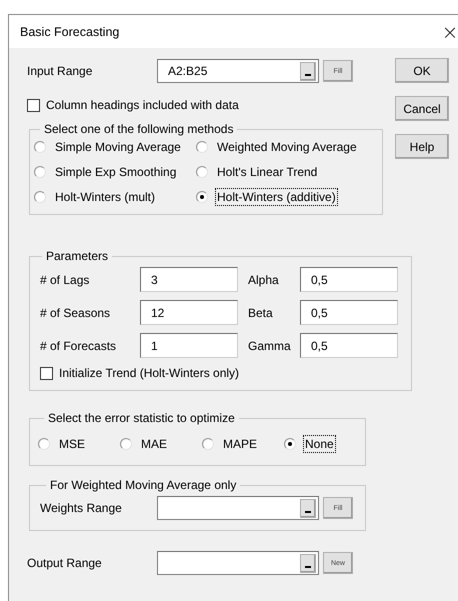  Describe the element at coordinates (267, 172) in the screenshot. I see `radio-label: Holt's Linear Trend` at that location.